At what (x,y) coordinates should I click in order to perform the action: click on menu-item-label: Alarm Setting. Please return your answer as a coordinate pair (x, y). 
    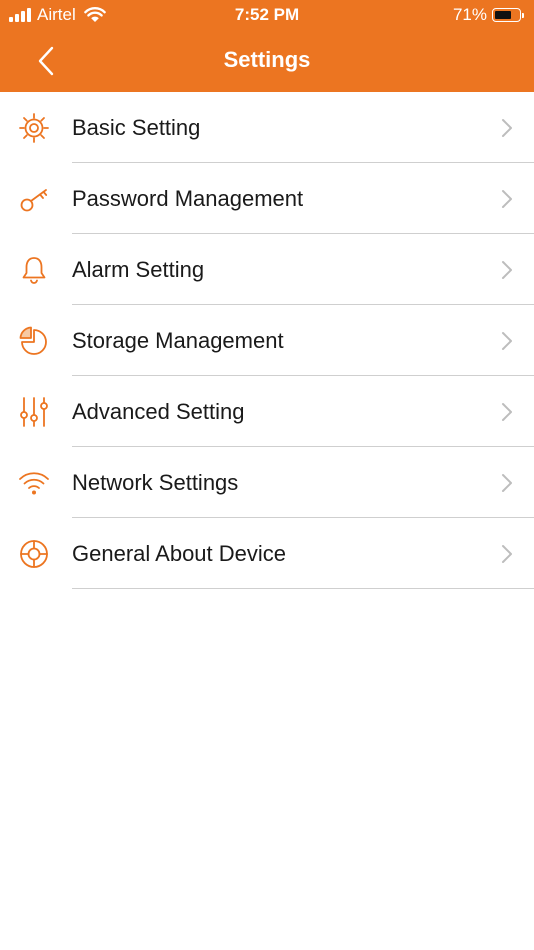
    Looking at the image, I should click on (138, 269).